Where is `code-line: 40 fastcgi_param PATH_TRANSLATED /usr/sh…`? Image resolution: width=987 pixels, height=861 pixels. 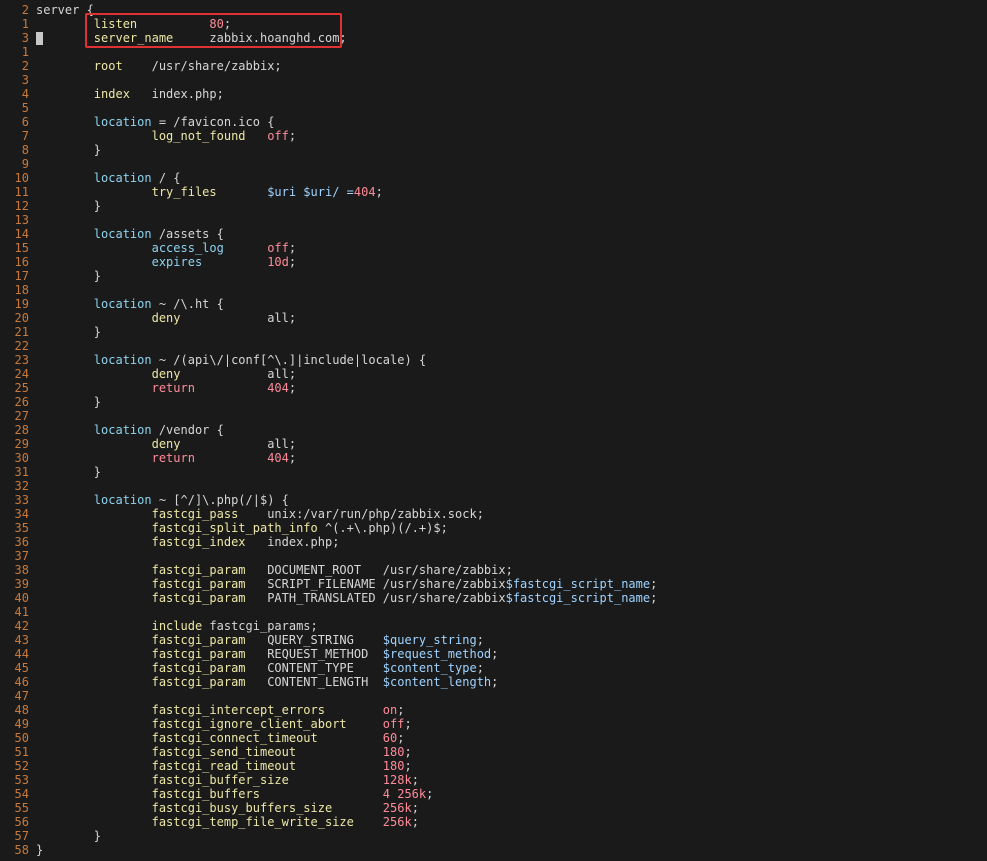
code-line: 40 fastcgi_param PATH_TRANSLATED /usr/sh… is located at coordinates (493, 598).